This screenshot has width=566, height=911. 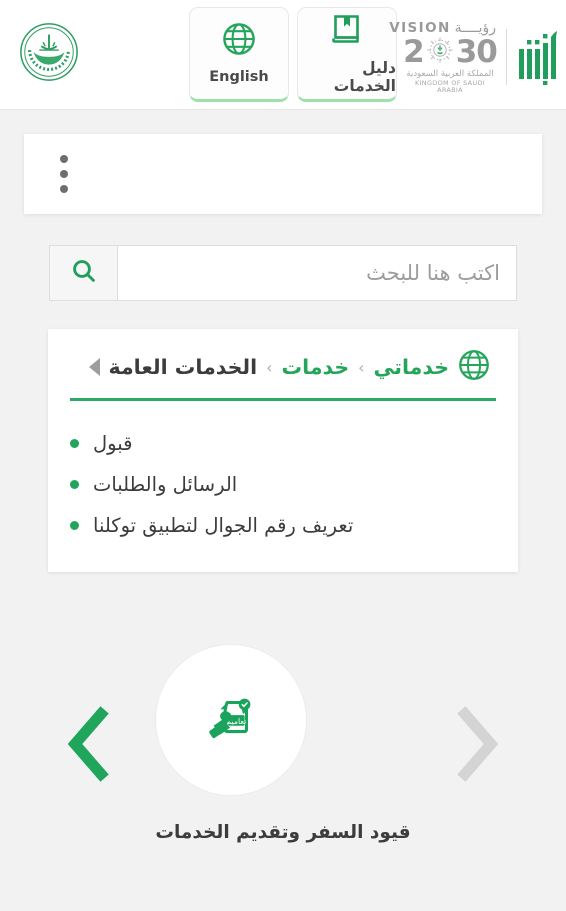 I want to click on roya-word: رؤيــــة, so click(x=475, y=28).